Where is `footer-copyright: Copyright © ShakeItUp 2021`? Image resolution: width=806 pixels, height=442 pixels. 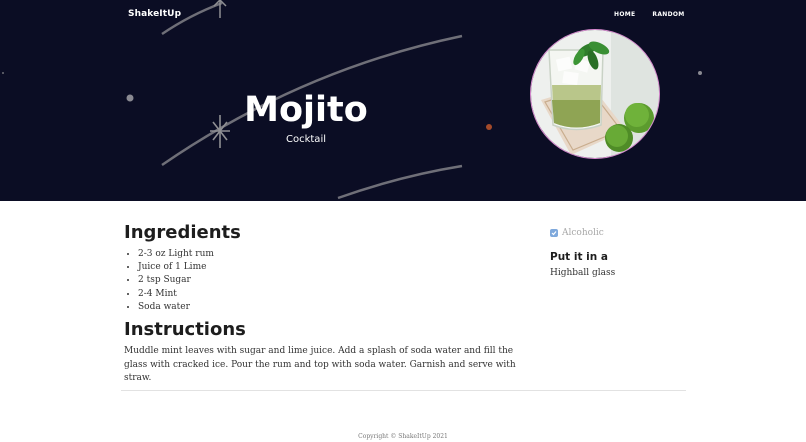
footer-copyright: Copyright © ShakeItUp 2021 is located at coordinates (403, 436).